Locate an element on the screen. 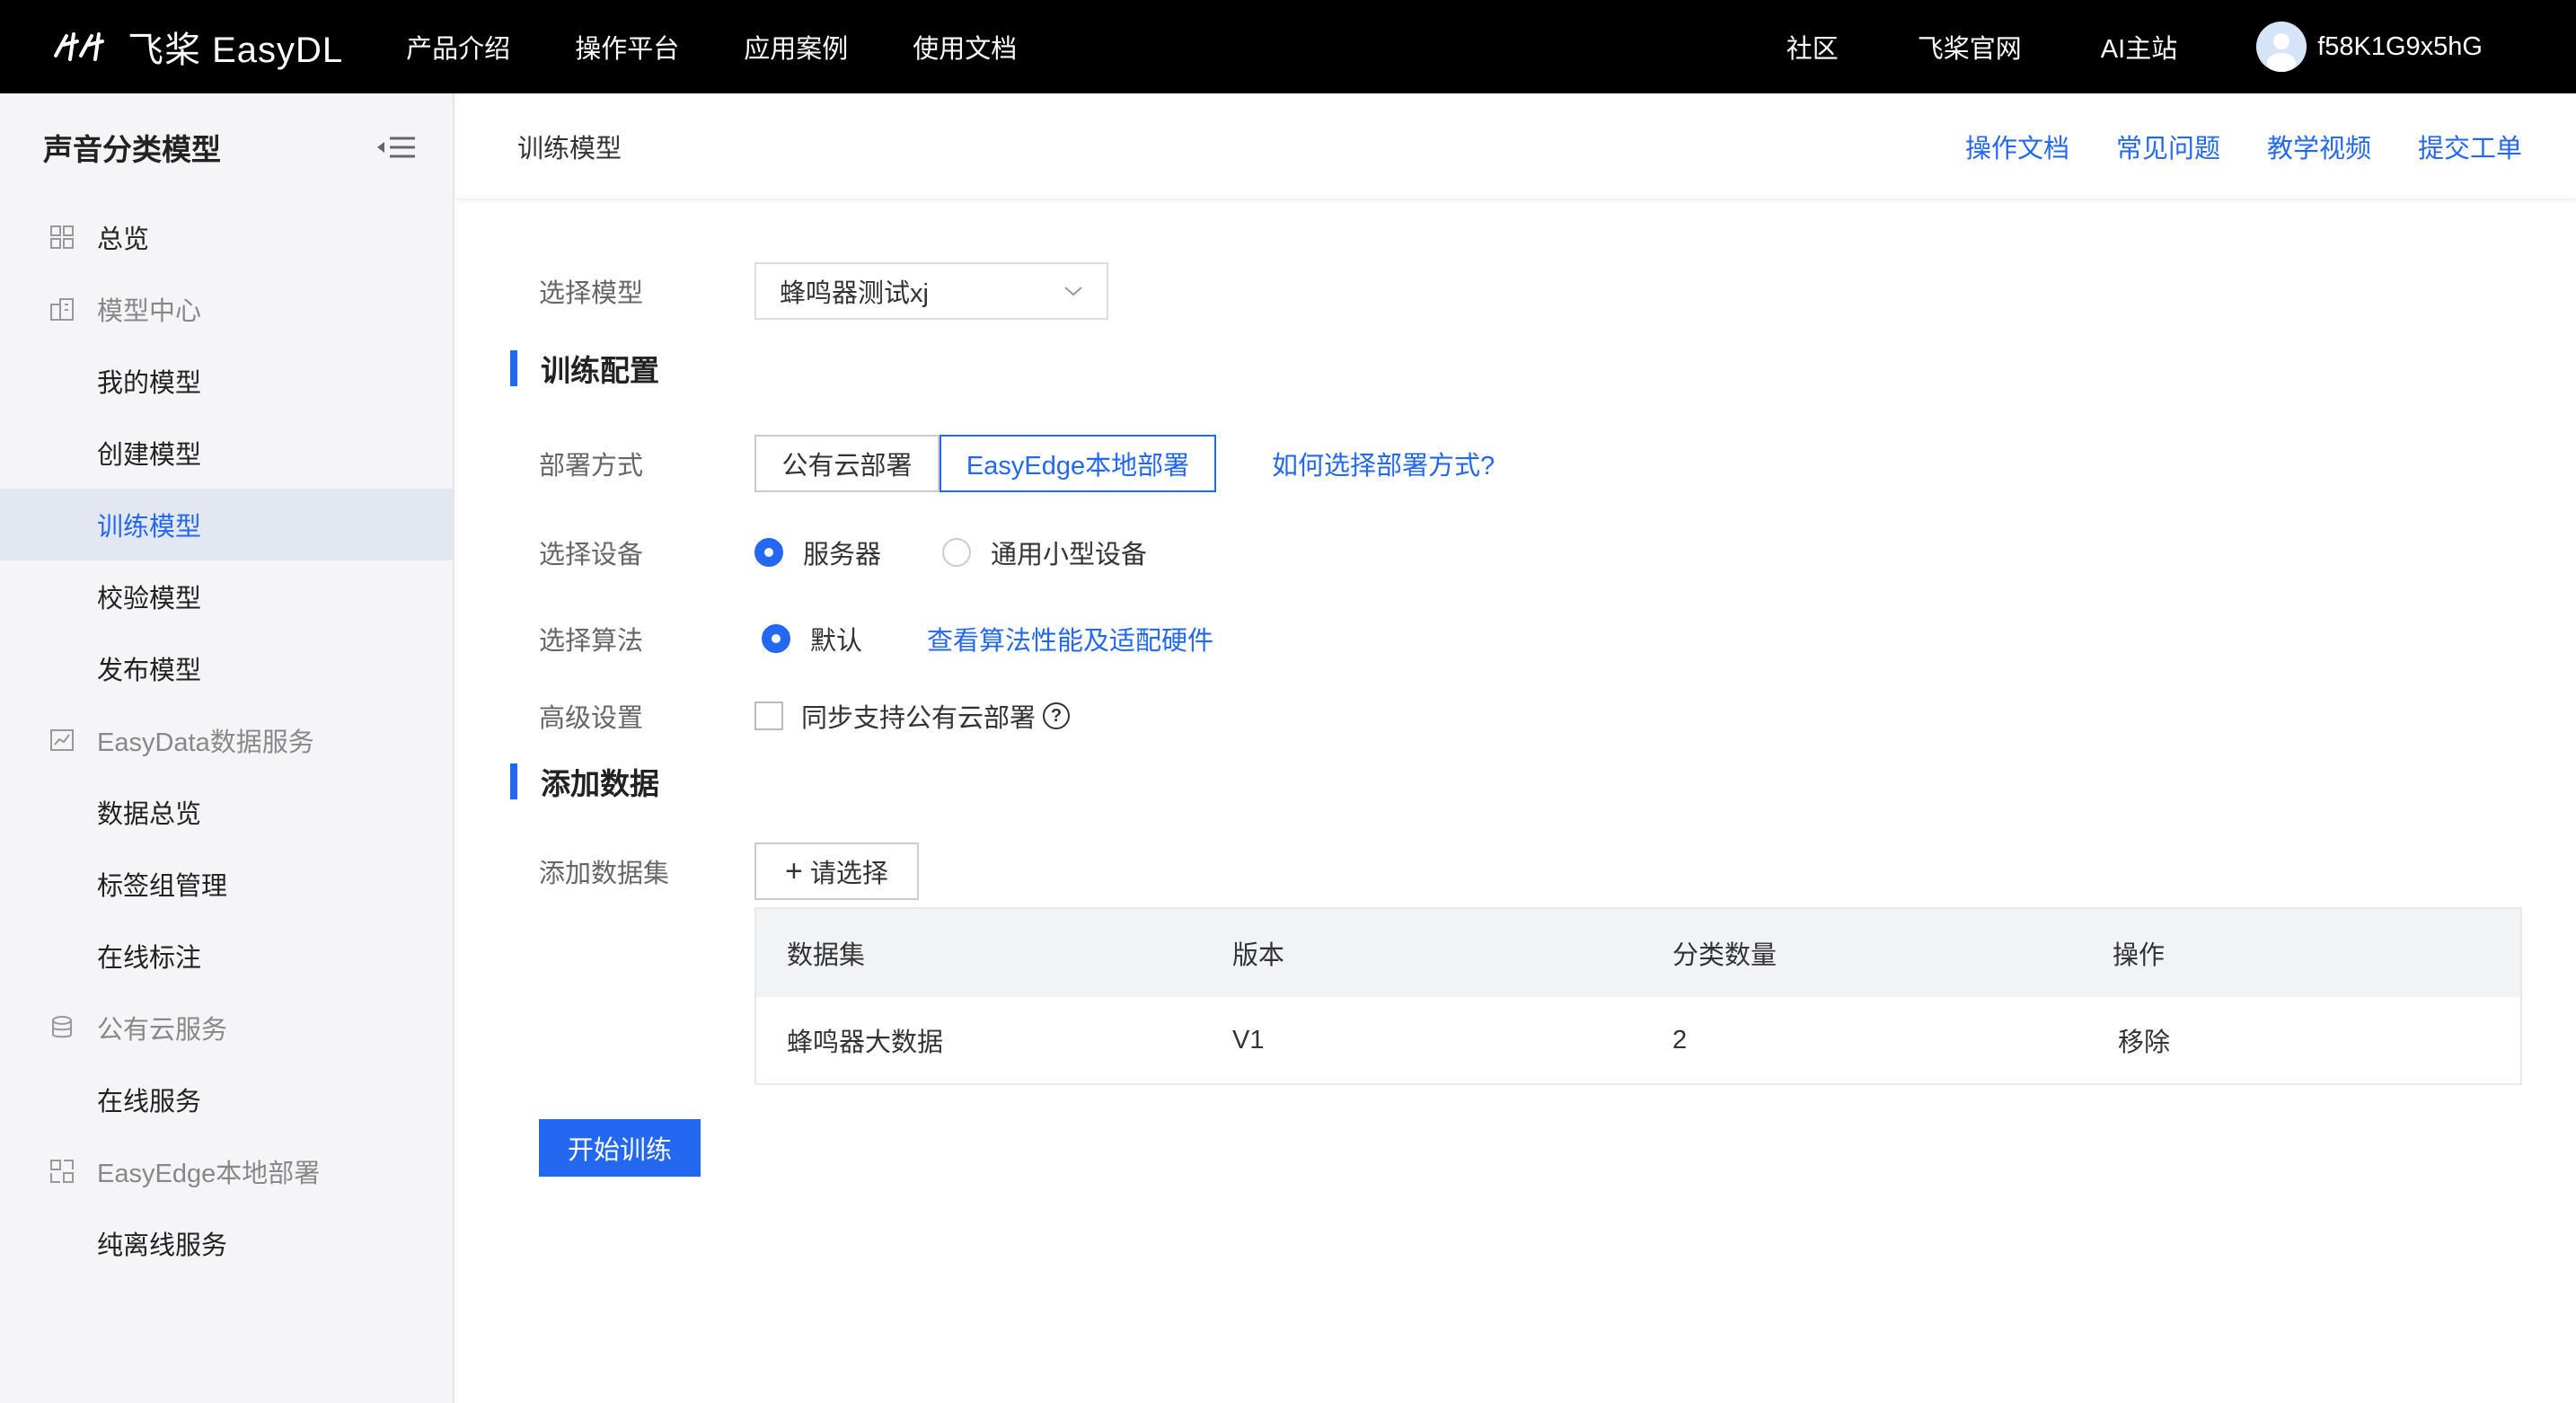  table-row: 蜂鸣器大数据 V1 2 移除 is located at coordinates (1638, 1040).